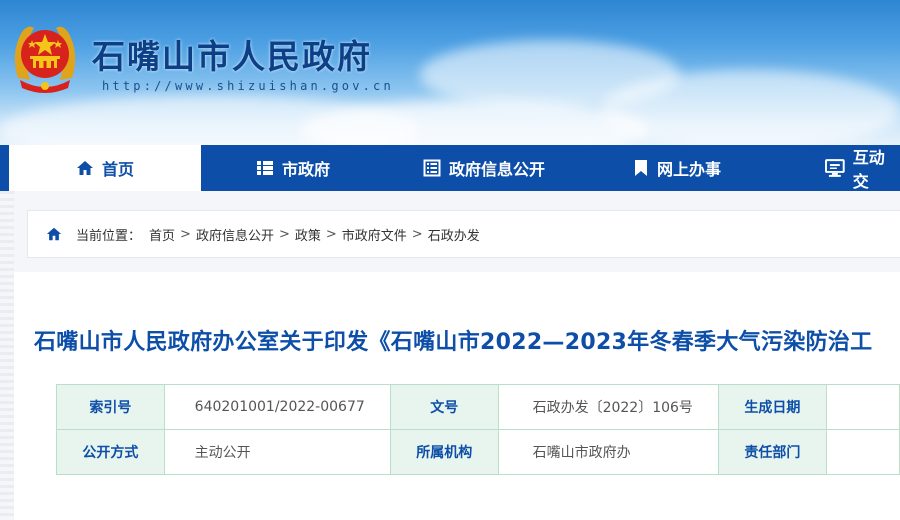 The height and width of the screenshot is (520, 900). What do you see at coordinates (444, 452) in the screenshot?
I see `meta-label-agency: 所属机构` at bounding box center [444, 452].